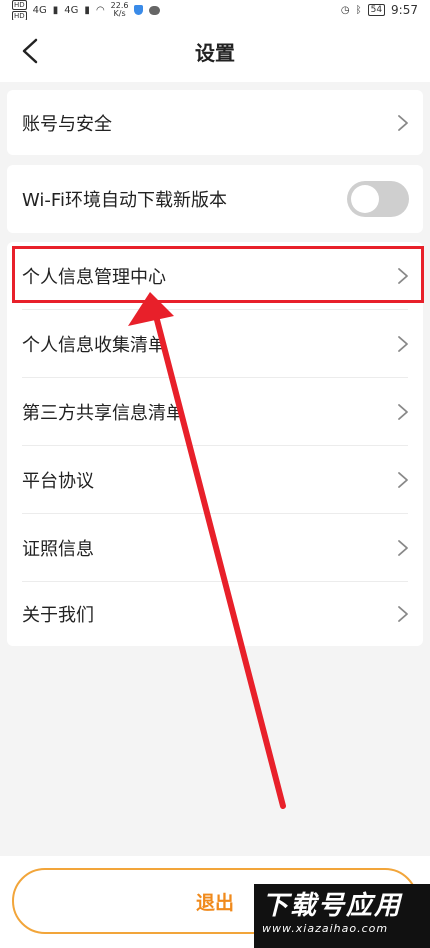 Image resolution: width=430 pixels, height=948 pixels. Describe the element at coordinates (58, 615) in the screenshot. I see `menu-item-label: 关于我们` at that location.